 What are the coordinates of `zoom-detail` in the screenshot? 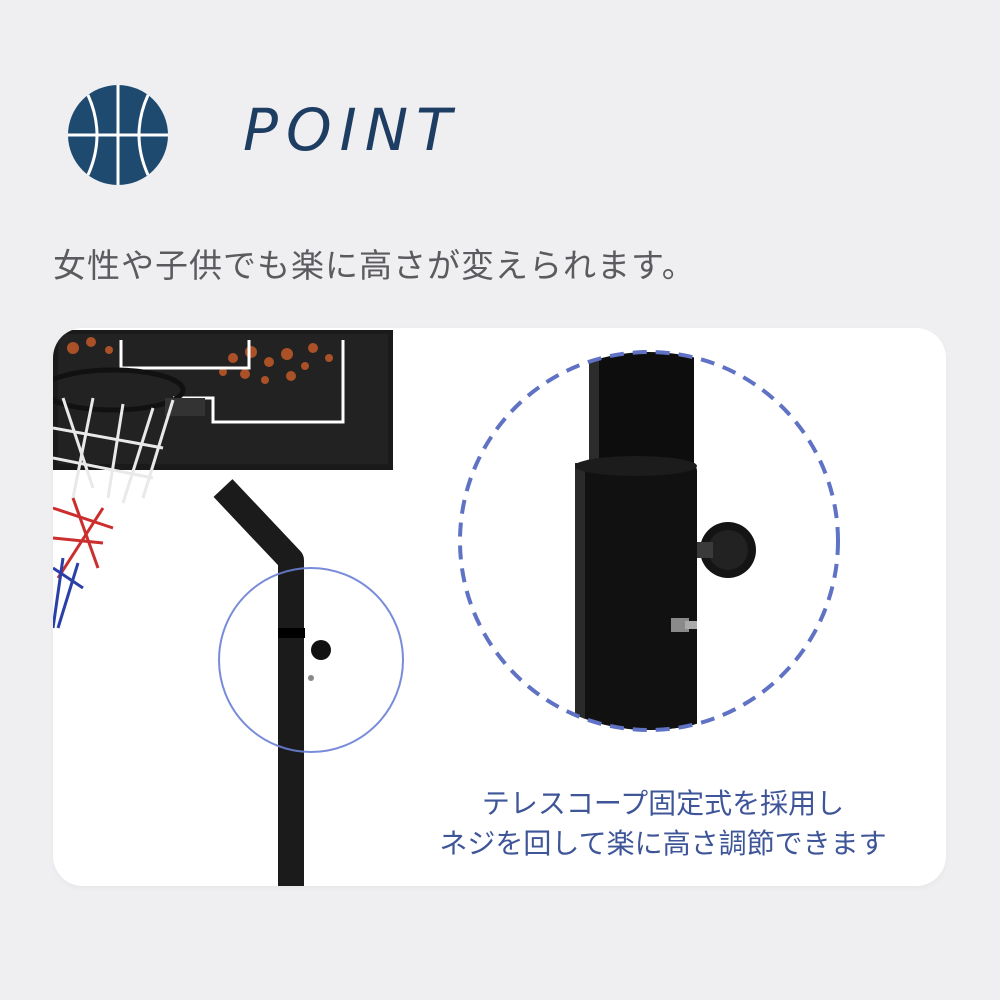 It's located at (649, 541).